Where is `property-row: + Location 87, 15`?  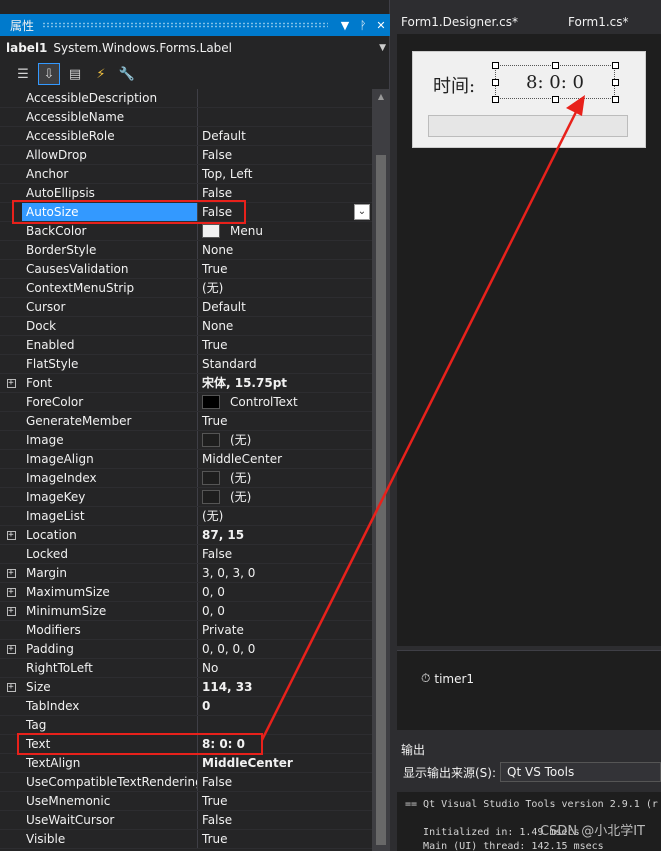
property-row: + Location 87, 15 is located at coordinates (186, 535).